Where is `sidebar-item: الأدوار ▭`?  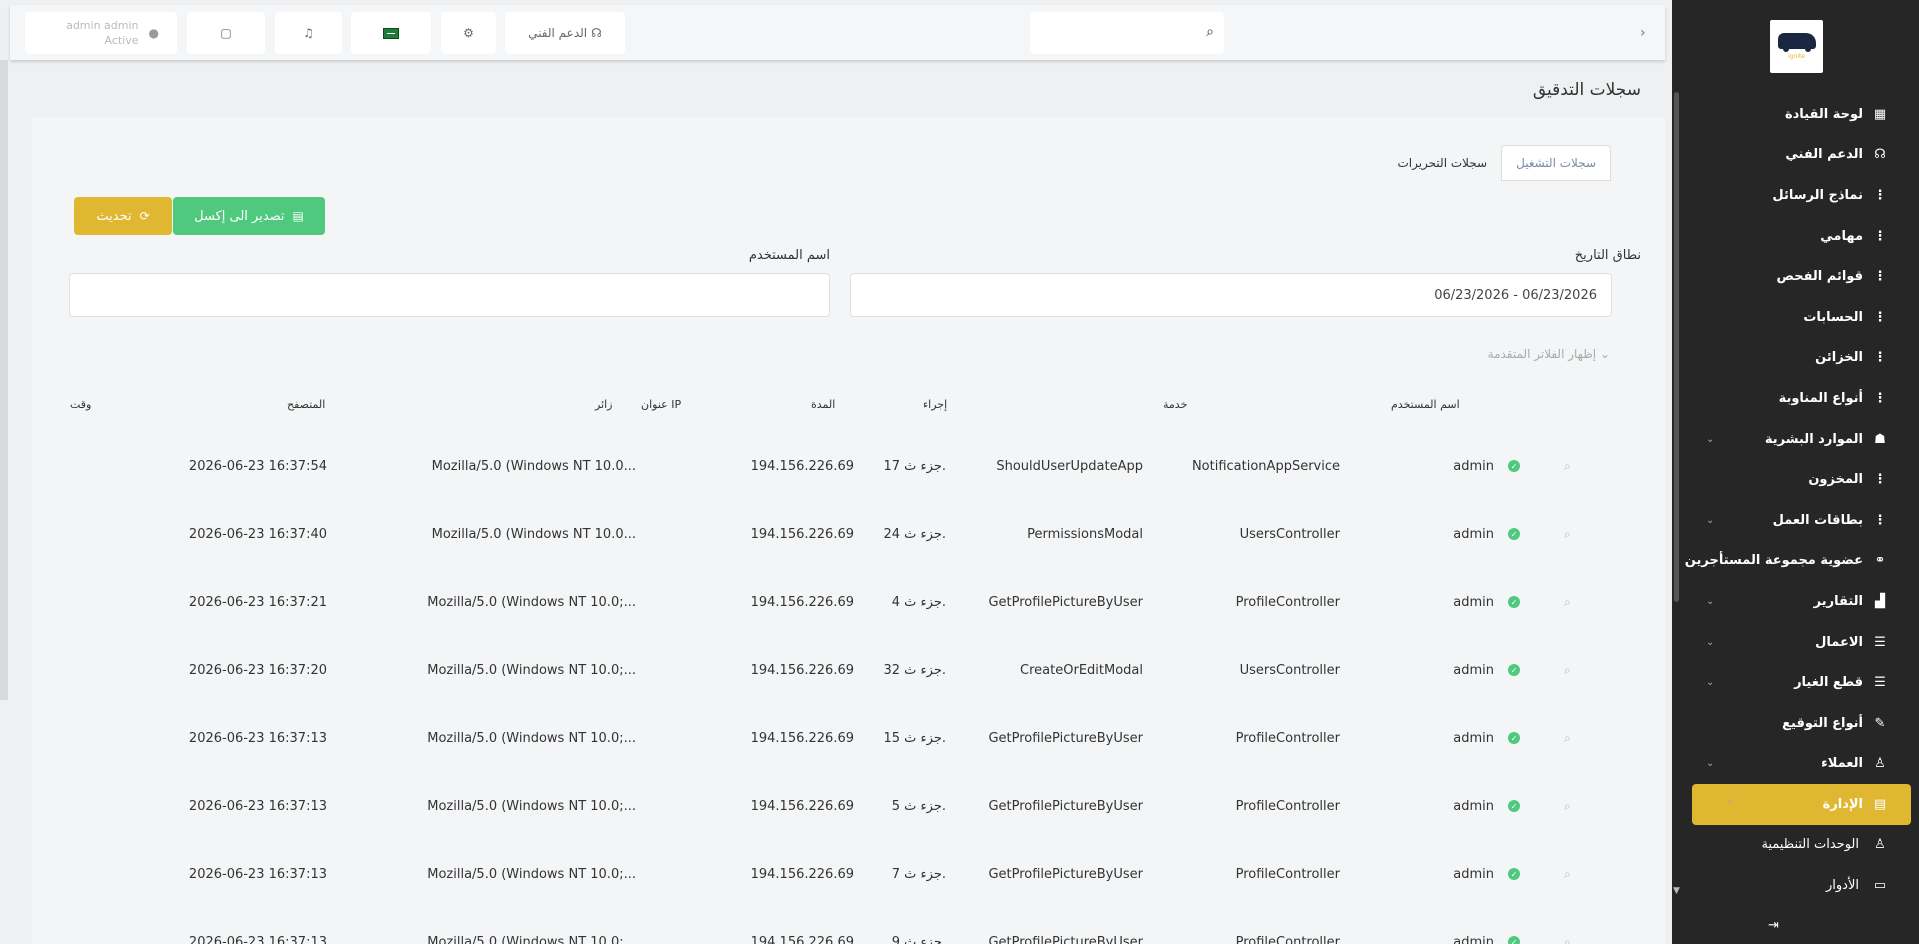
sidebar-item: الأدوار ▭ is located at coordinates (1795, 885).